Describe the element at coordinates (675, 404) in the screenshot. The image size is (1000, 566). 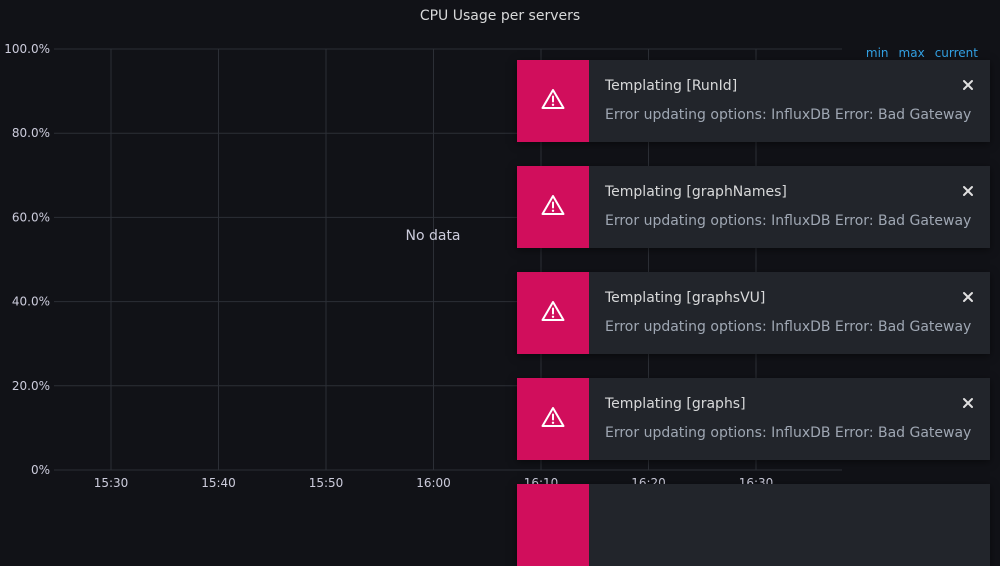
I see `toast-title: Templating [graphs]` at that location.